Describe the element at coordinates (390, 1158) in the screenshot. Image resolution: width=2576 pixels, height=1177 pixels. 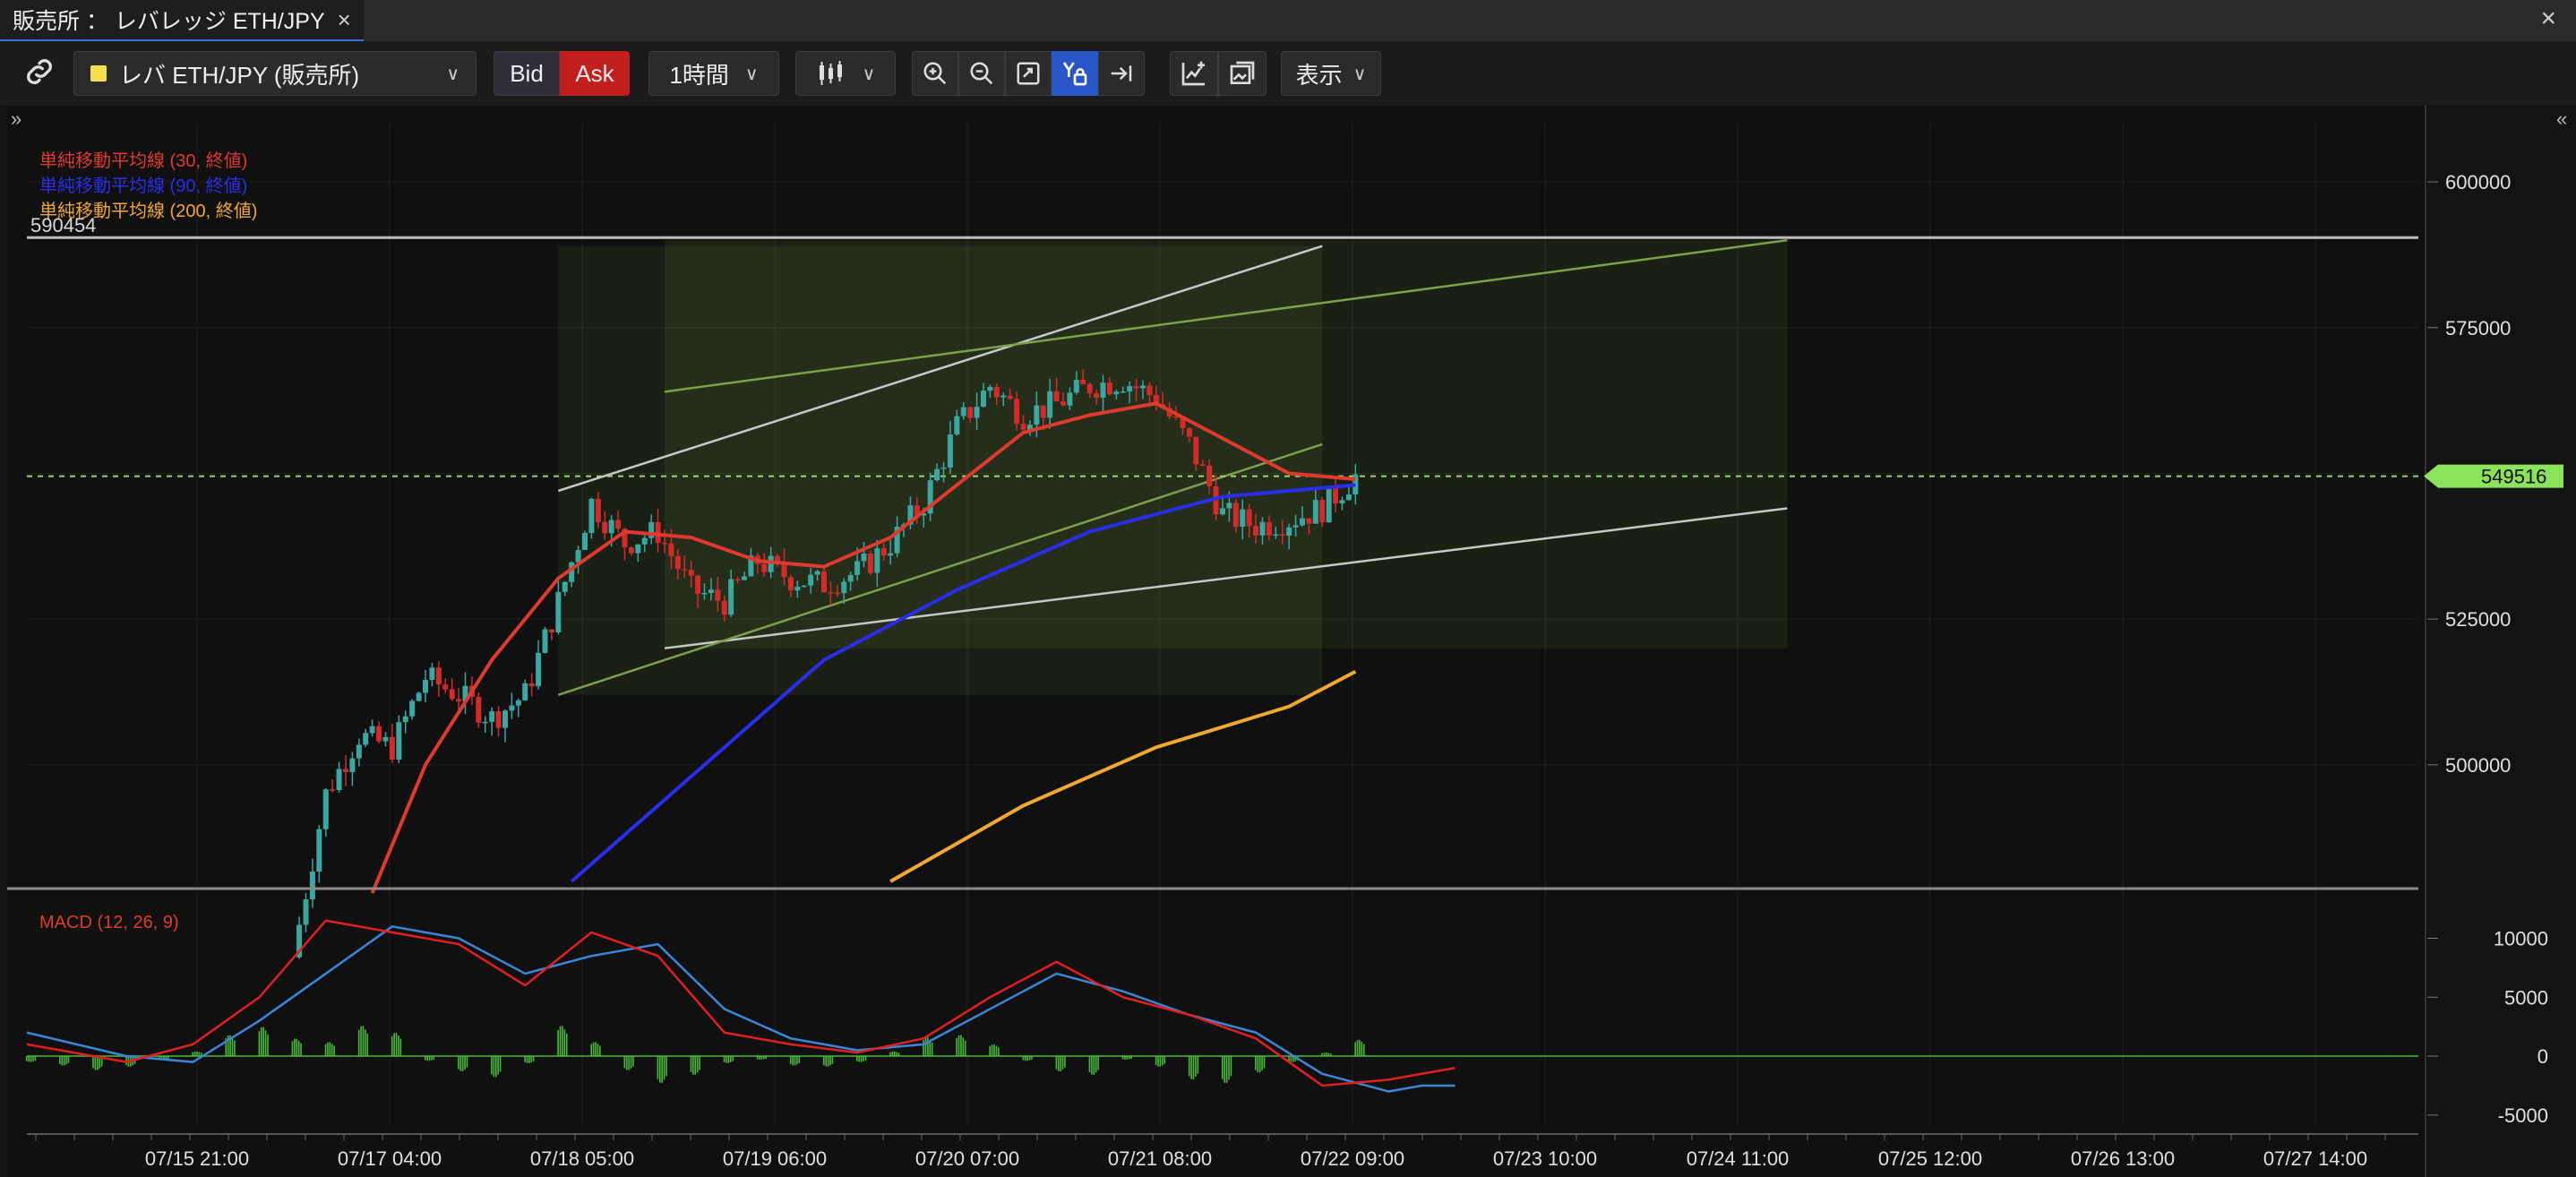
I see `time-axis-tick-label: 07/17 04:00` at that location.